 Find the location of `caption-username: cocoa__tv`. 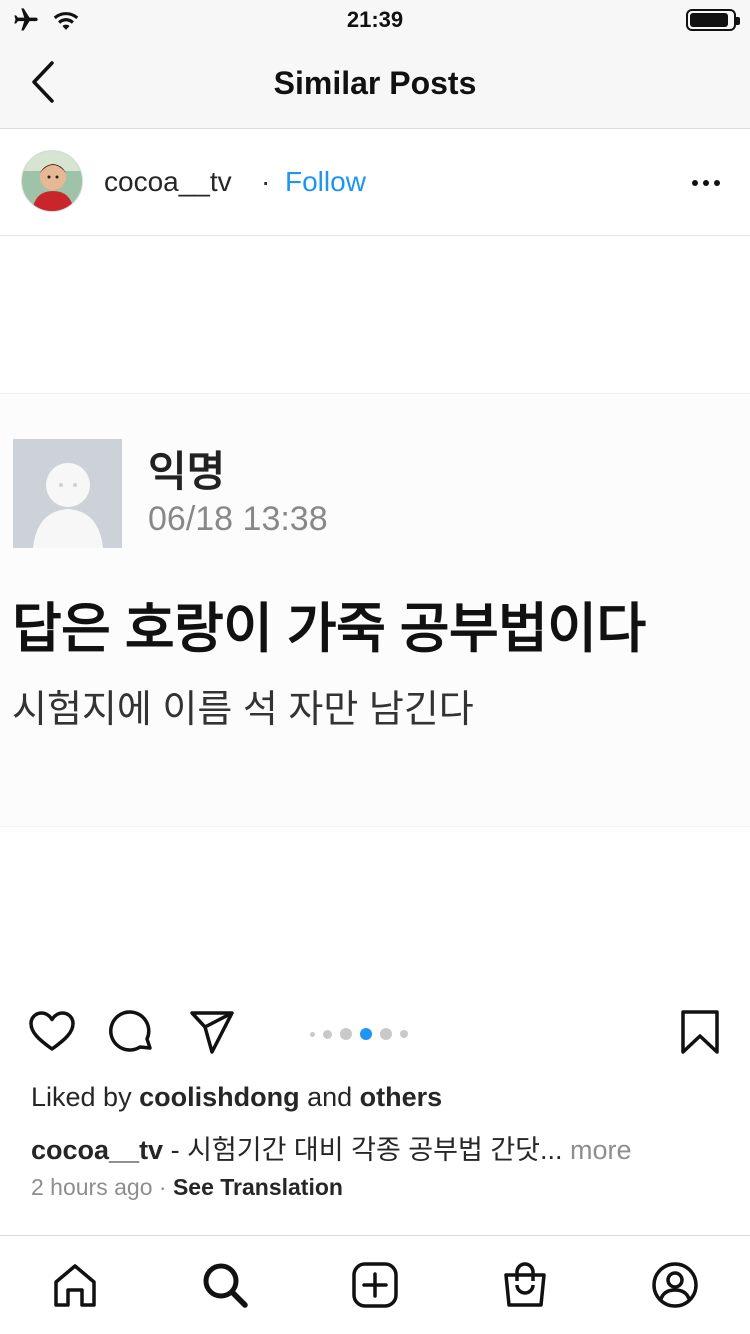

caption-username: cocoa__tv is located at coordinates (97, 1150).